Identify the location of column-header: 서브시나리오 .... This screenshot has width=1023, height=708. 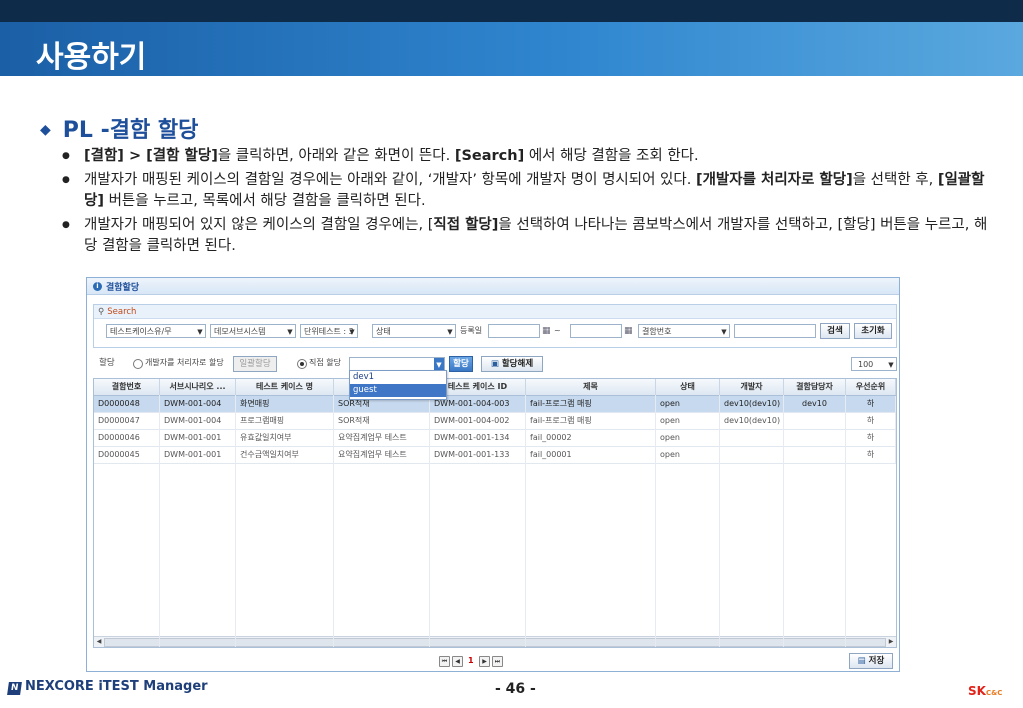
(198, 387).